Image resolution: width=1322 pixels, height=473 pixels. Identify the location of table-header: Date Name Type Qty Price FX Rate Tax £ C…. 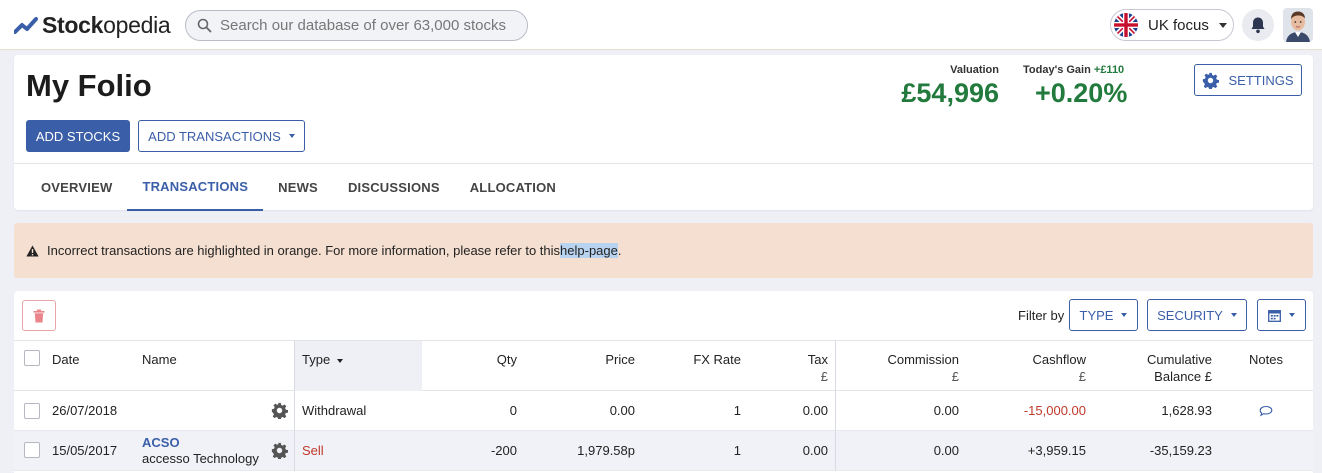
(663, 365).